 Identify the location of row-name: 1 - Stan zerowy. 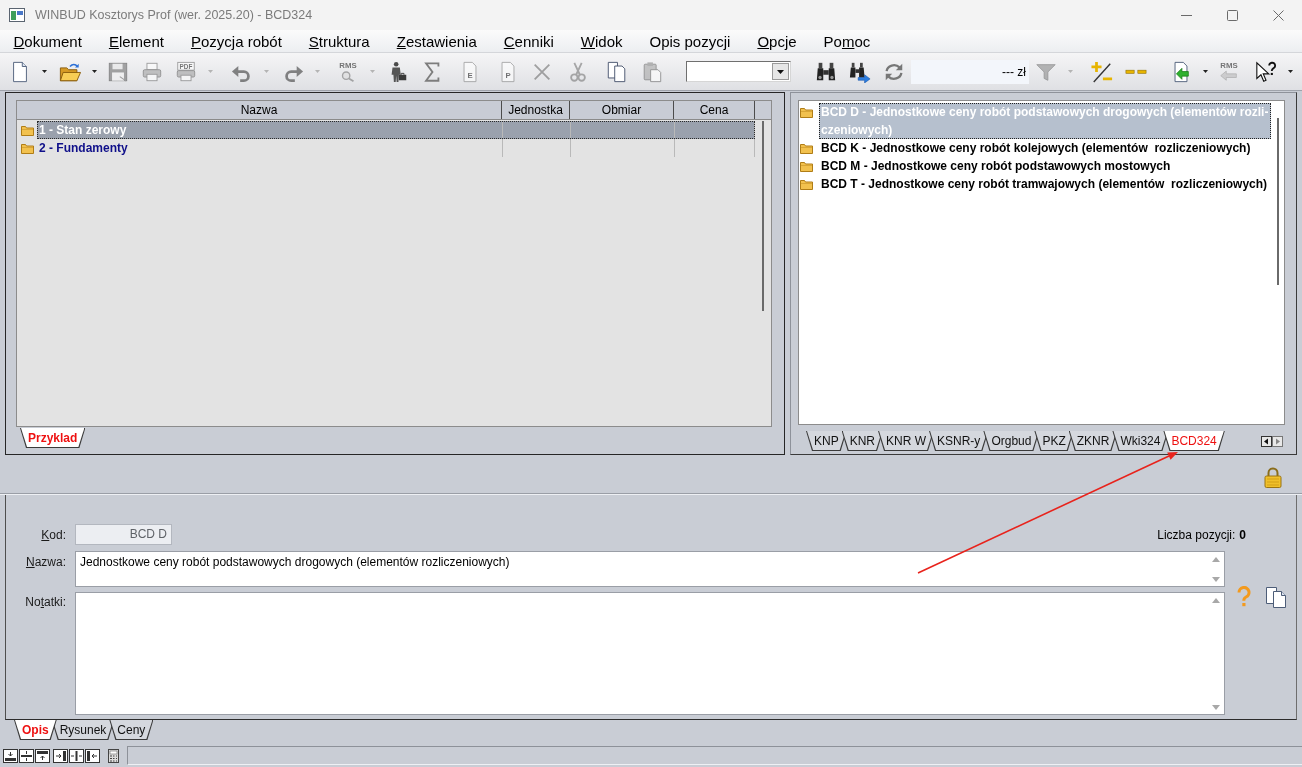
(83, 130).